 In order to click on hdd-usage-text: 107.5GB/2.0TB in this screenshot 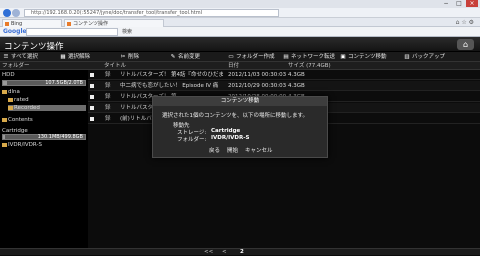, I will do `click(64, 83)`.